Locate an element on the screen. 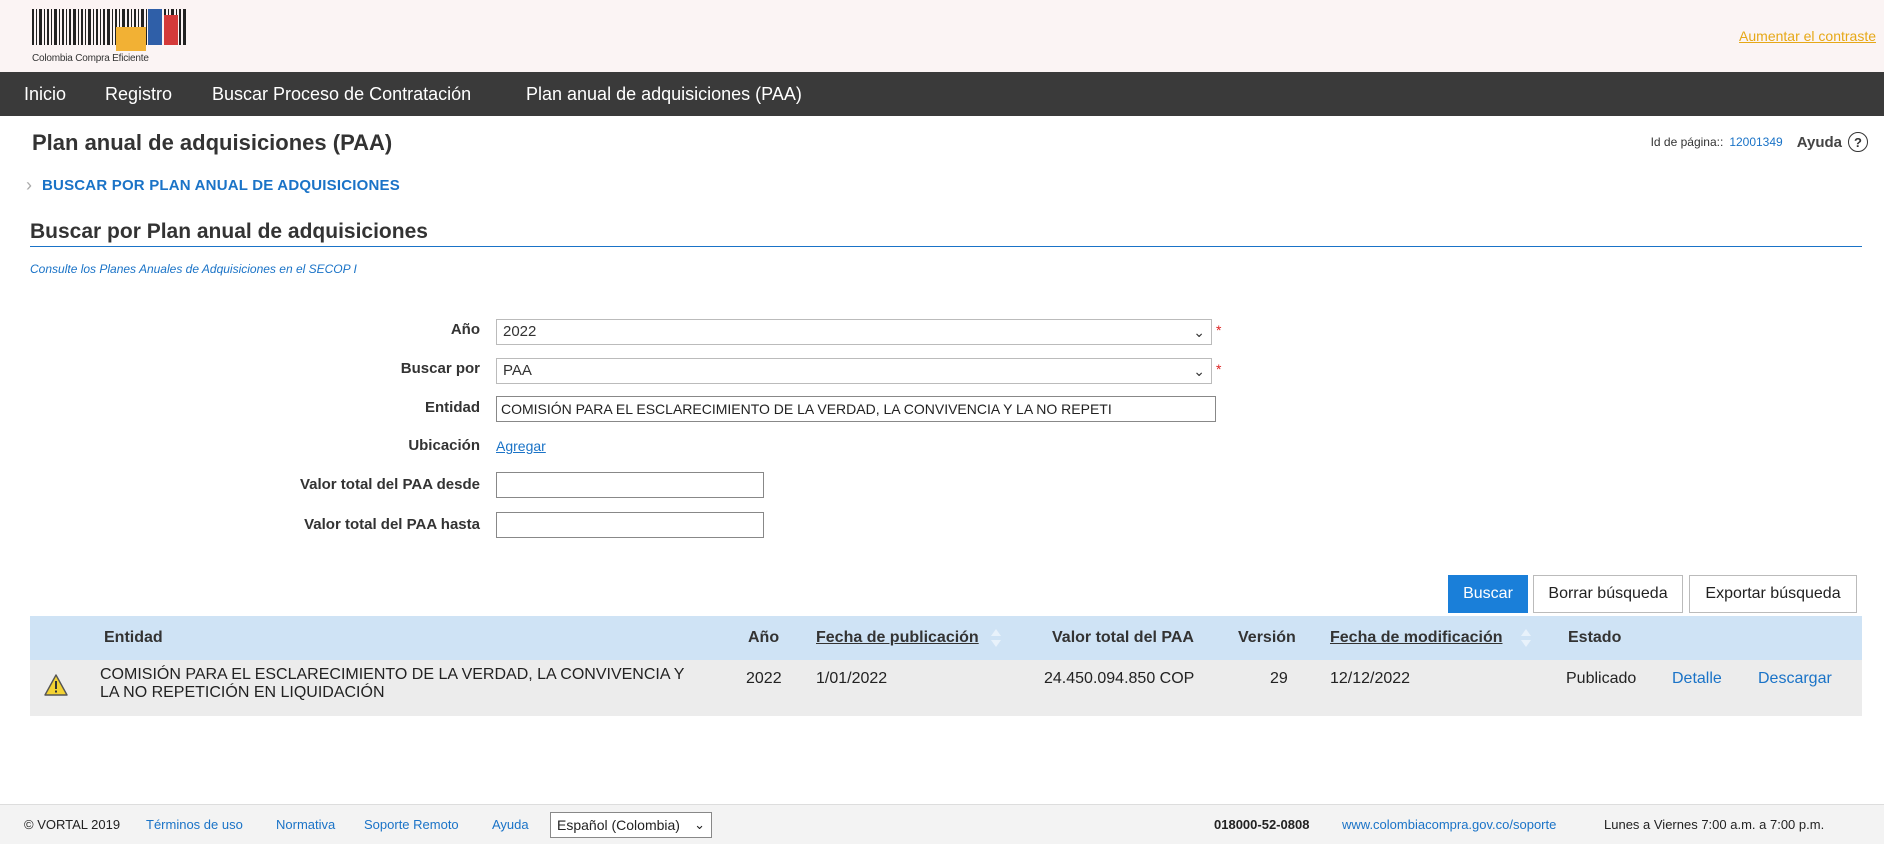 The image size is (1884, 844). nav-buscar-proceso: Buscar Proceso de Contratación is located at coordinates (341, 94).